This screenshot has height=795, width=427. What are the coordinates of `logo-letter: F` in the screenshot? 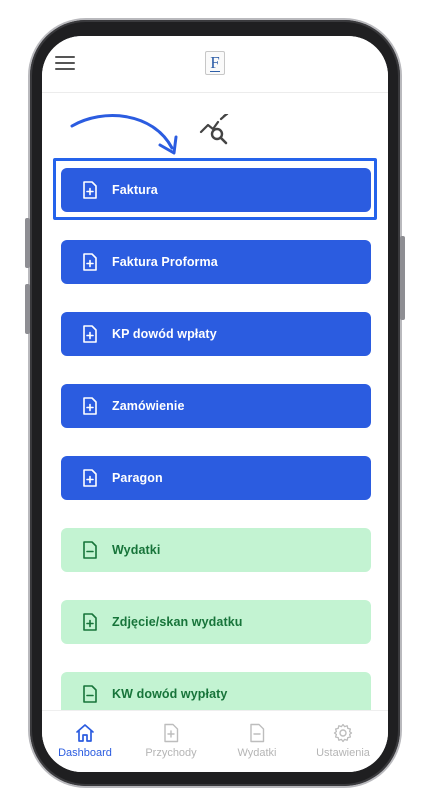 It's located at (215, 62).